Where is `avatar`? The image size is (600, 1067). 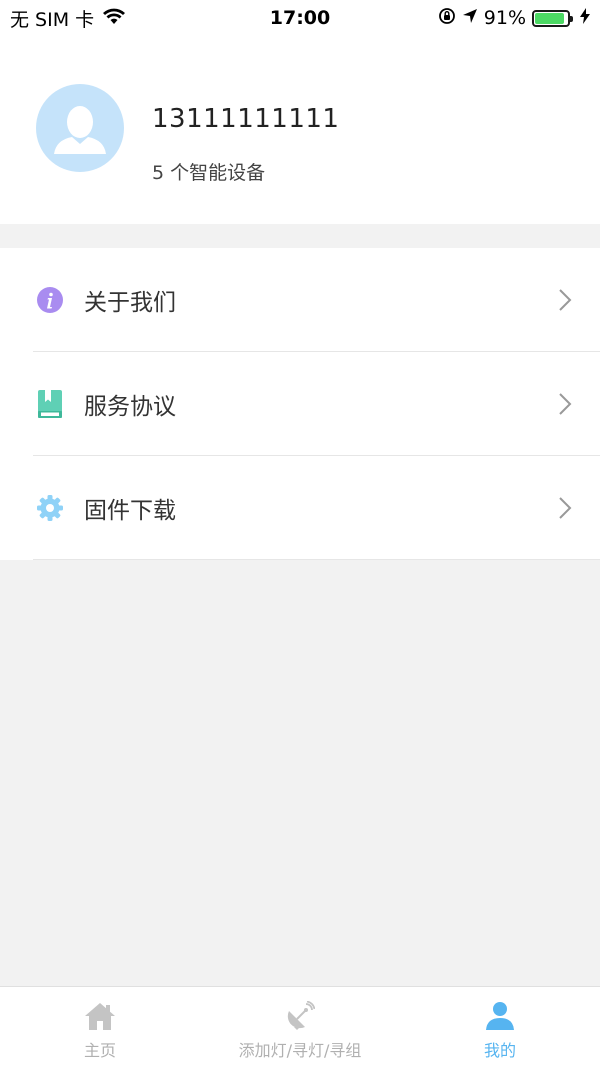
avatar is located at coordinates (80, 128).